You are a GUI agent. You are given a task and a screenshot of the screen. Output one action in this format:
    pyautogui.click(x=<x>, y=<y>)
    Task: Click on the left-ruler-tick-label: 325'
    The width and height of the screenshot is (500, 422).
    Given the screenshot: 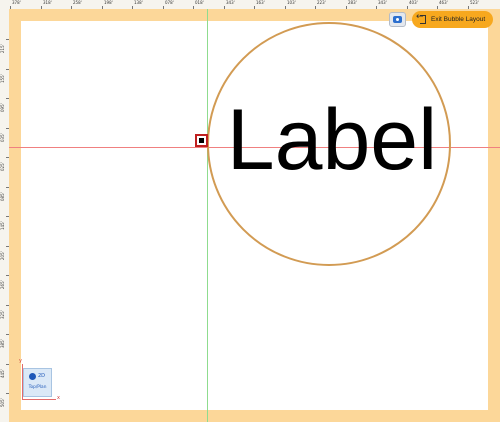 What is the action you would take?
    pyautogui.click(x=2, y=314)
    